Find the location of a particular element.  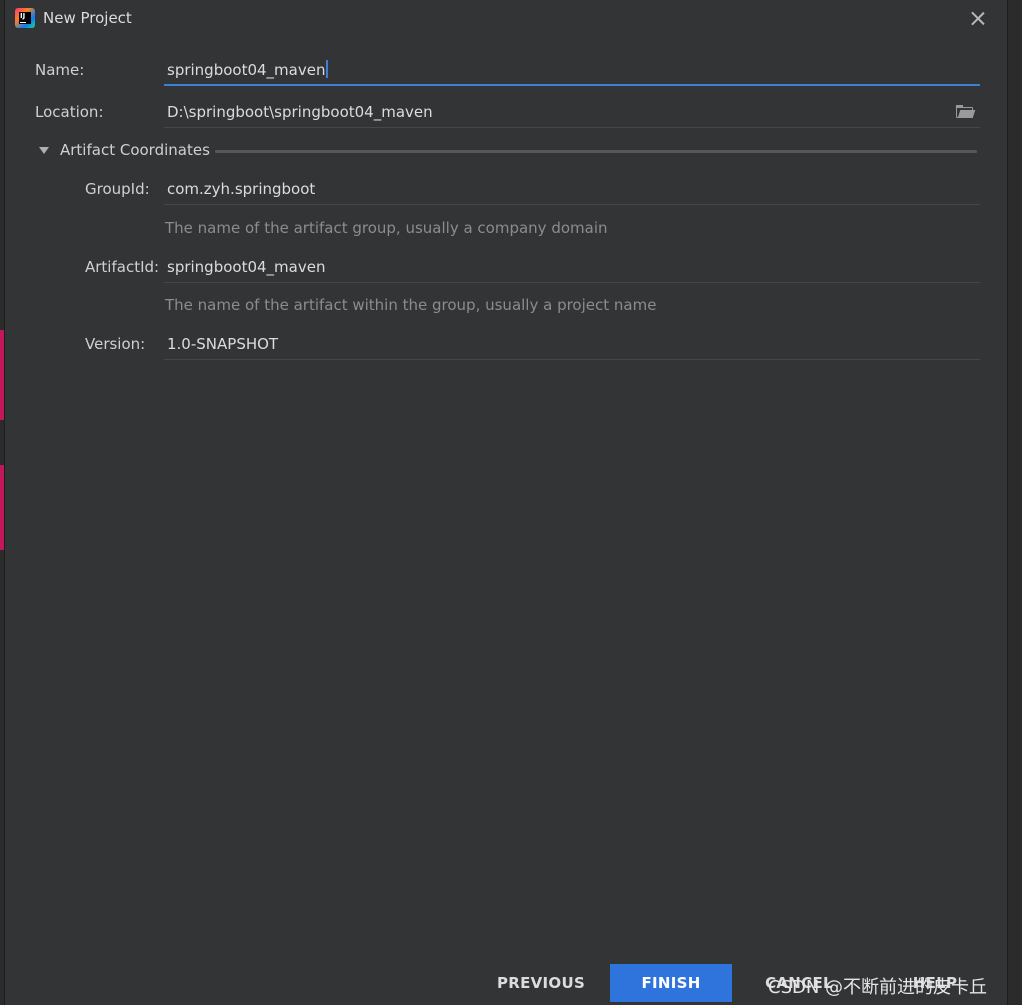

location-input-value: D:\springboot\springboot04_maven is located at coordinates (300, 112).